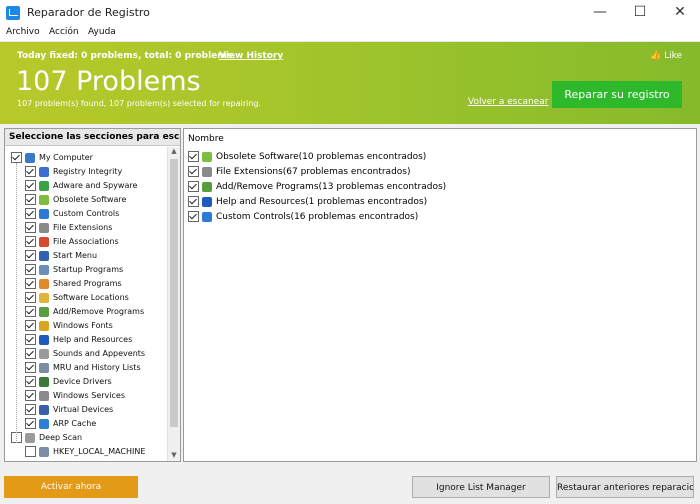  I want to click on tree-item-label: ARP Cache, so click(75, 423).